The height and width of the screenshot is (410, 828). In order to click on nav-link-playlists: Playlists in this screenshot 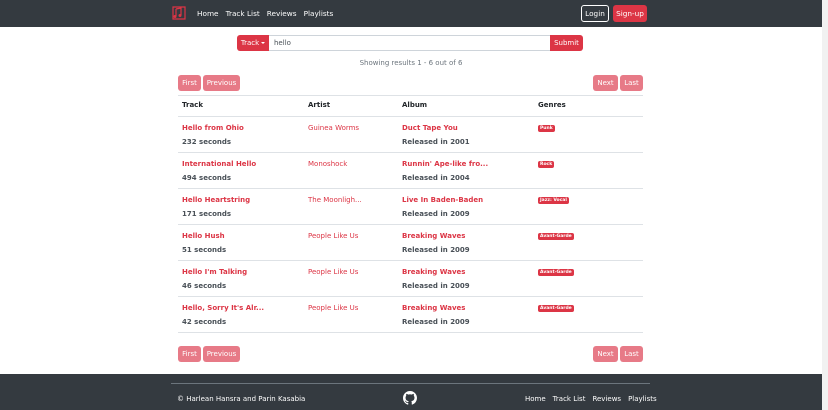, I will do `click(319, 13)`.